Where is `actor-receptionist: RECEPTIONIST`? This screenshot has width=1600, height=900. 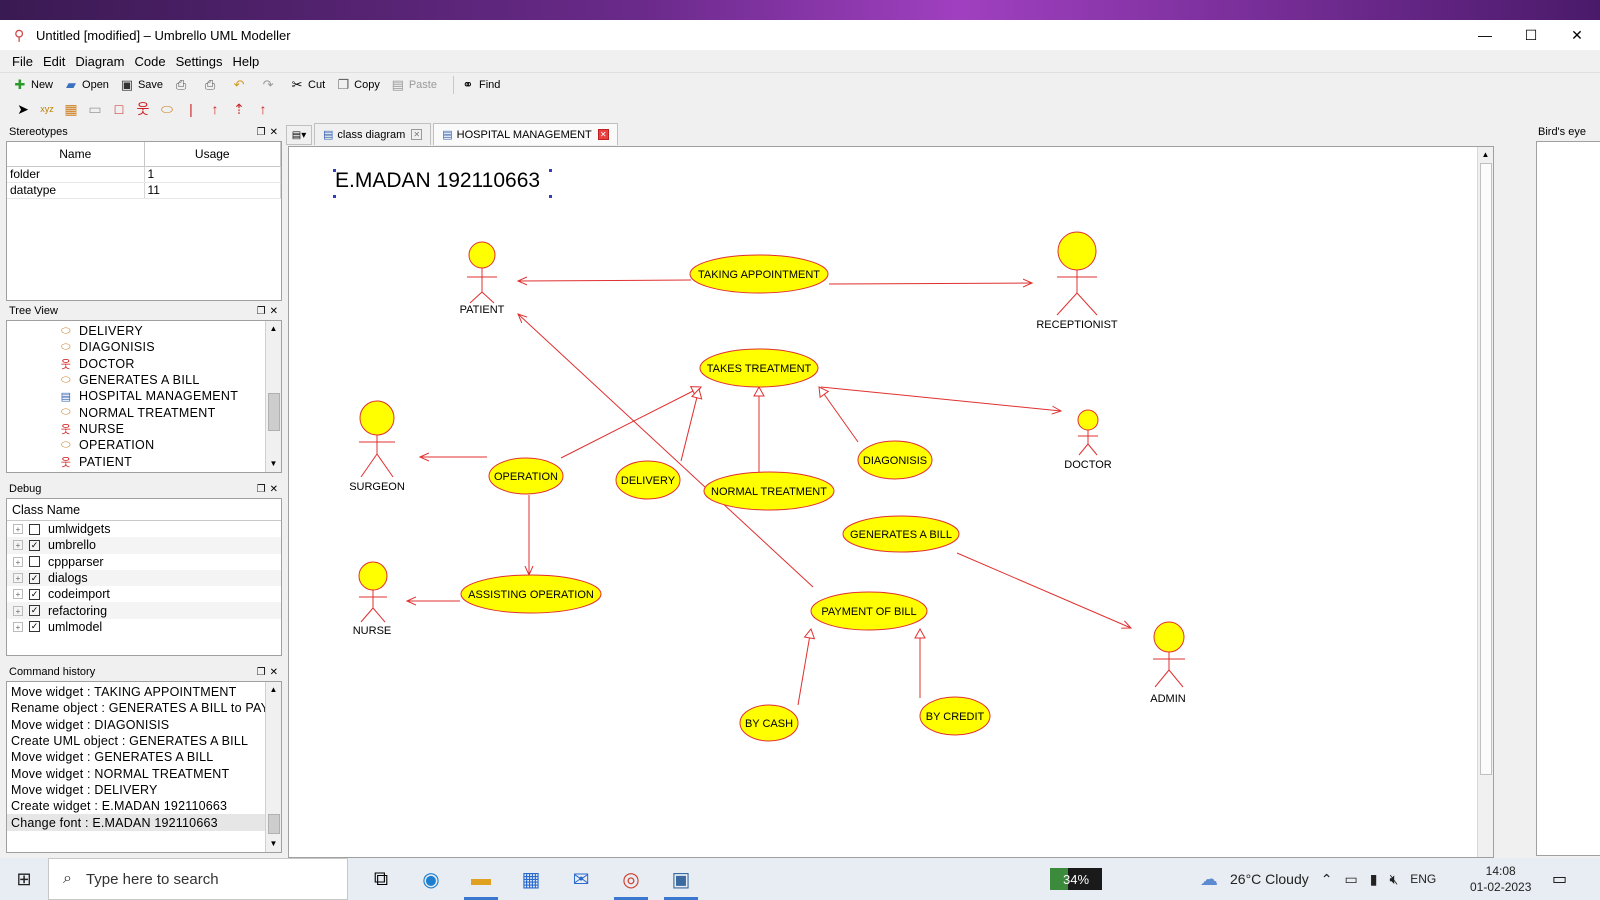 actor-receptionist: RECEPTIONIST is located at coordinates (1077, 281).